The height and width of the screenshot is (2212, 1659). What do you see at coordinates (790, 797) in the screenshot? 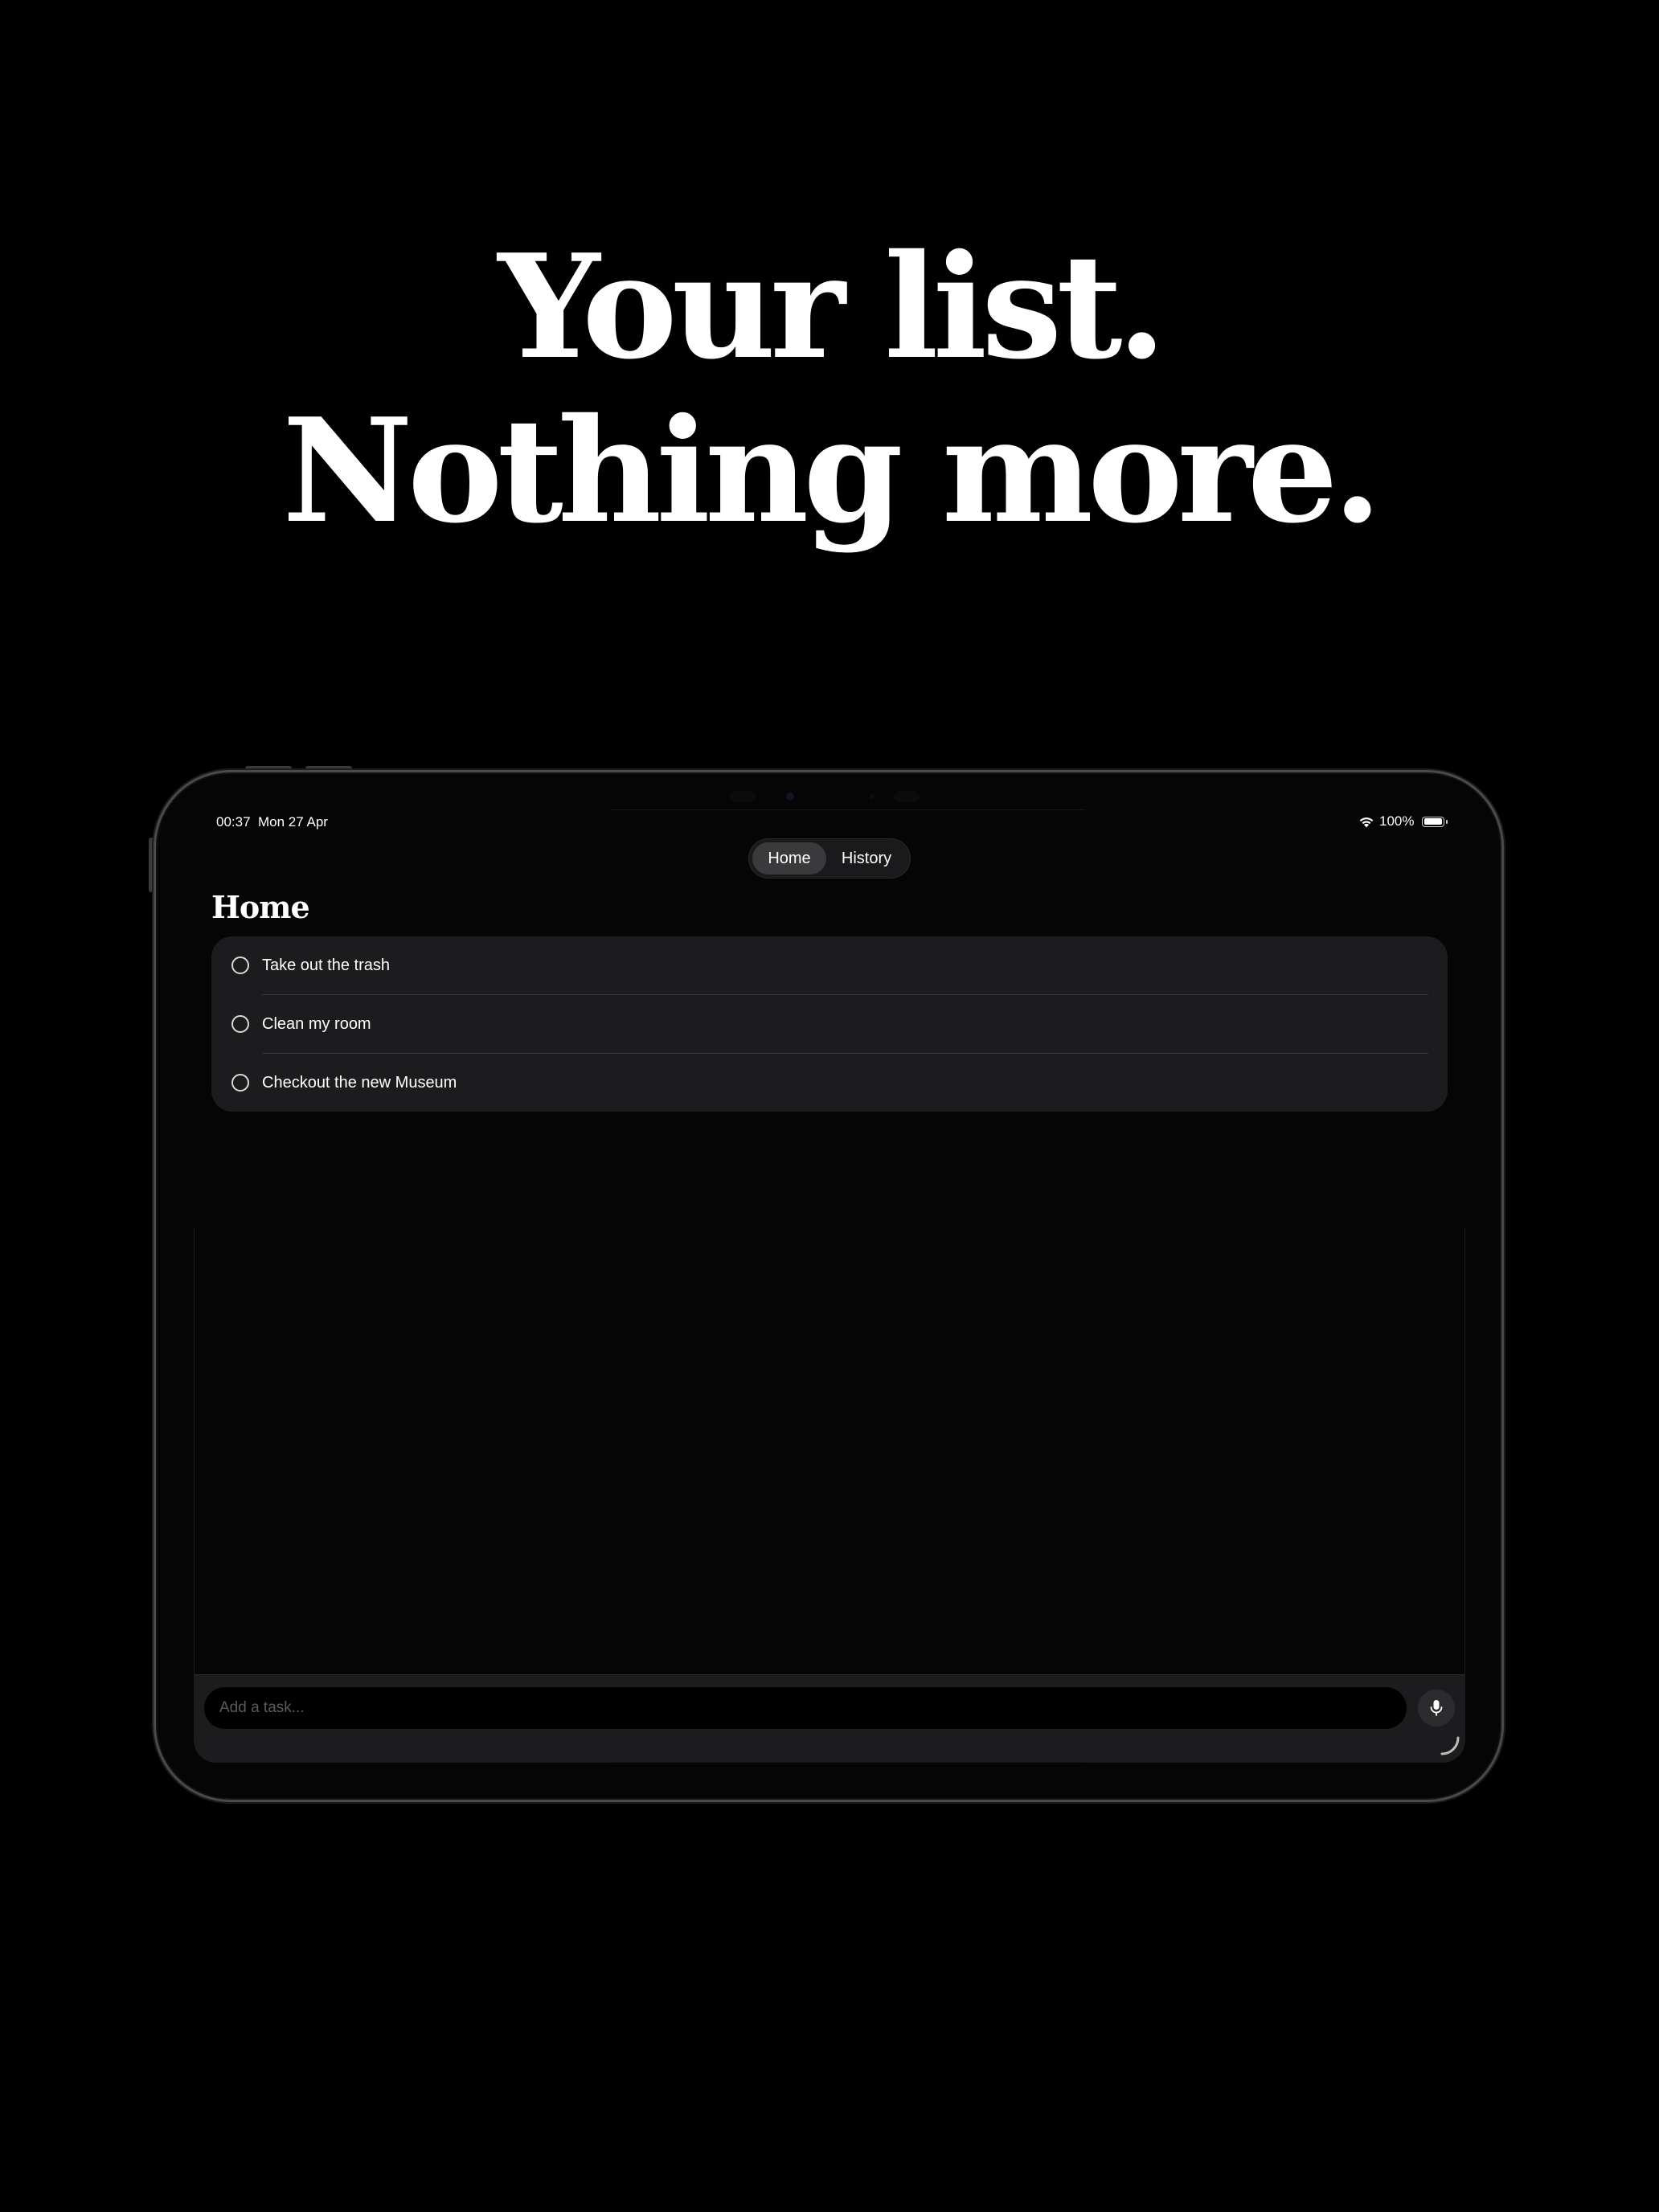
I see `camera-icon` at bounding box center [790, 797].